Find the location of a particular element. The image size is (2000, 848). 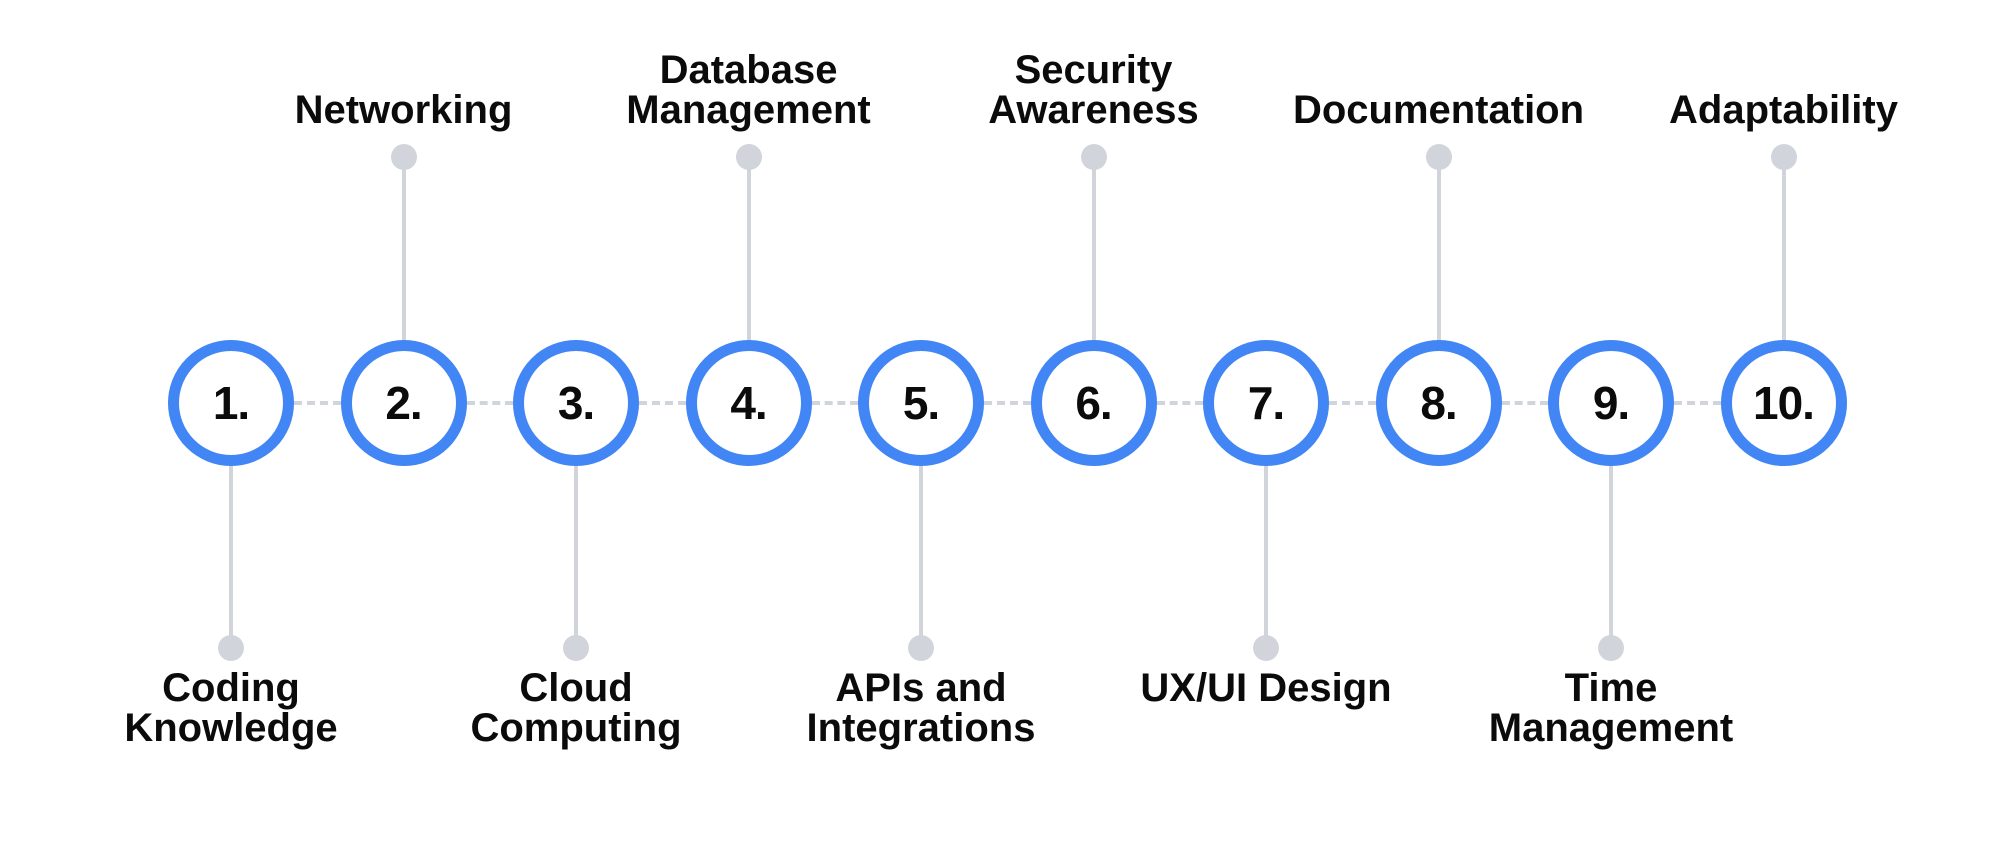

step-number: 1. is located at coordinates (231, 403).